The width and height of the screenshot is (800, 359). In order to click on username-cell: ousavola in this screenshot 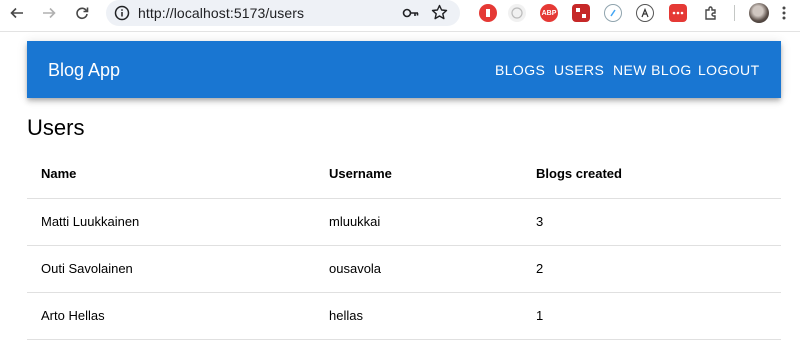, I will do `click(418, 269)`.